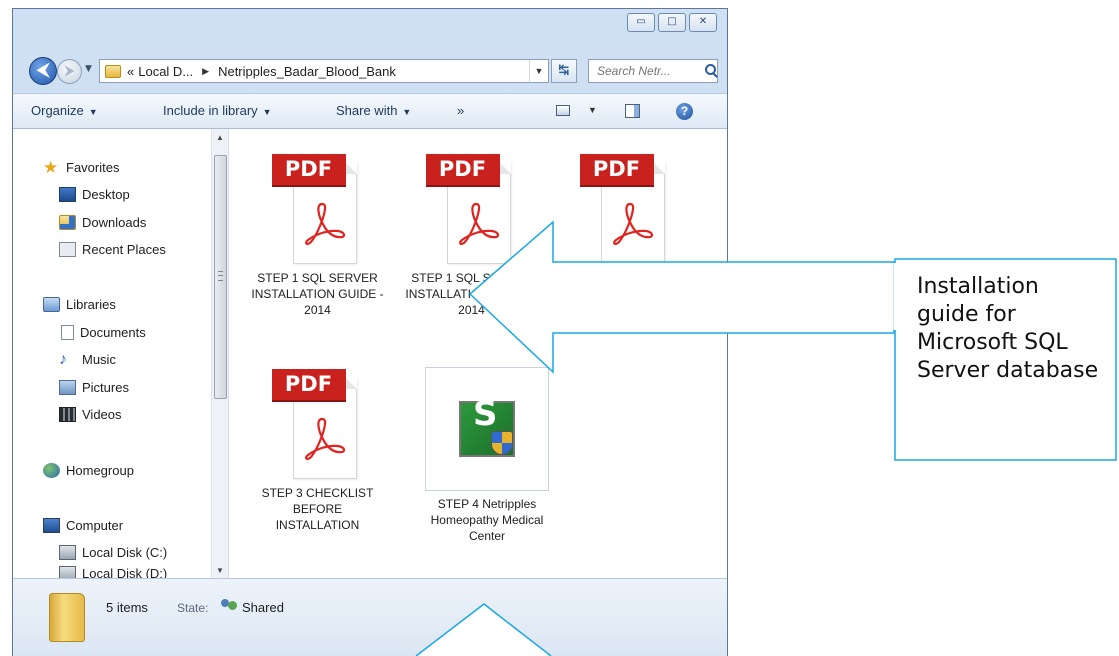 Image resolution: width=1119 pixels, height=656 pixels. Describe the element at coordinates (63, 359) in the screenshot. I see `music-note-icon: ♪` at that location.